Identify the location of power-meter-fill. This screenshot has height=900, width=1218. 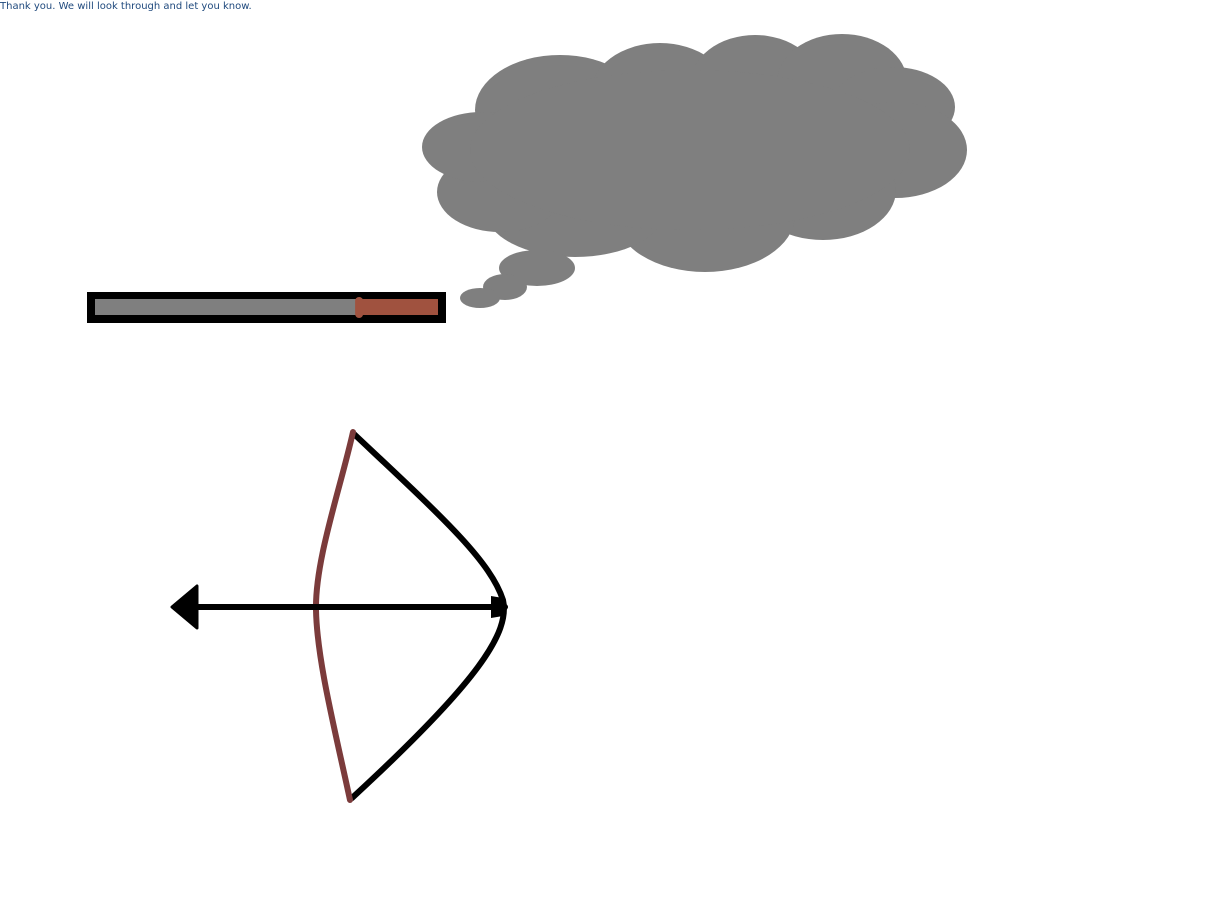
(398, 307).